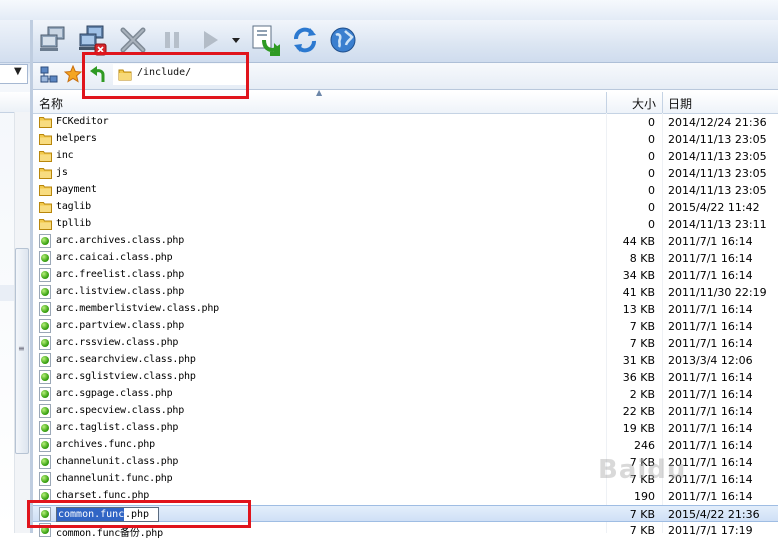  Describe the element at coordinates (405, 258) in the screenshot. I see `file-row: arc.caicai.class.php 8 KB 2011/7/1 16:14` at that location.